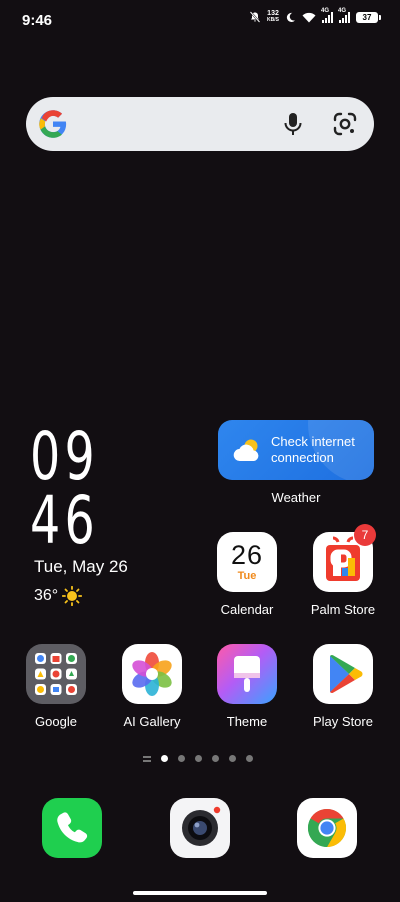  Describe the element at coordinates (309, 17) in the screenshot. I see `wifi-icon` at that location.